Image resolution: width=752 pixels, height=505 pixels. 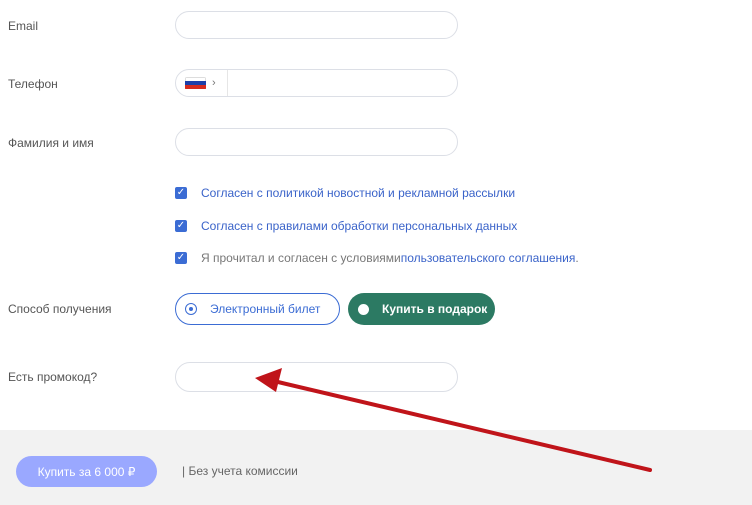 I want to click on fee-note: | Без учета комиссии, so click(x=240, y=471).